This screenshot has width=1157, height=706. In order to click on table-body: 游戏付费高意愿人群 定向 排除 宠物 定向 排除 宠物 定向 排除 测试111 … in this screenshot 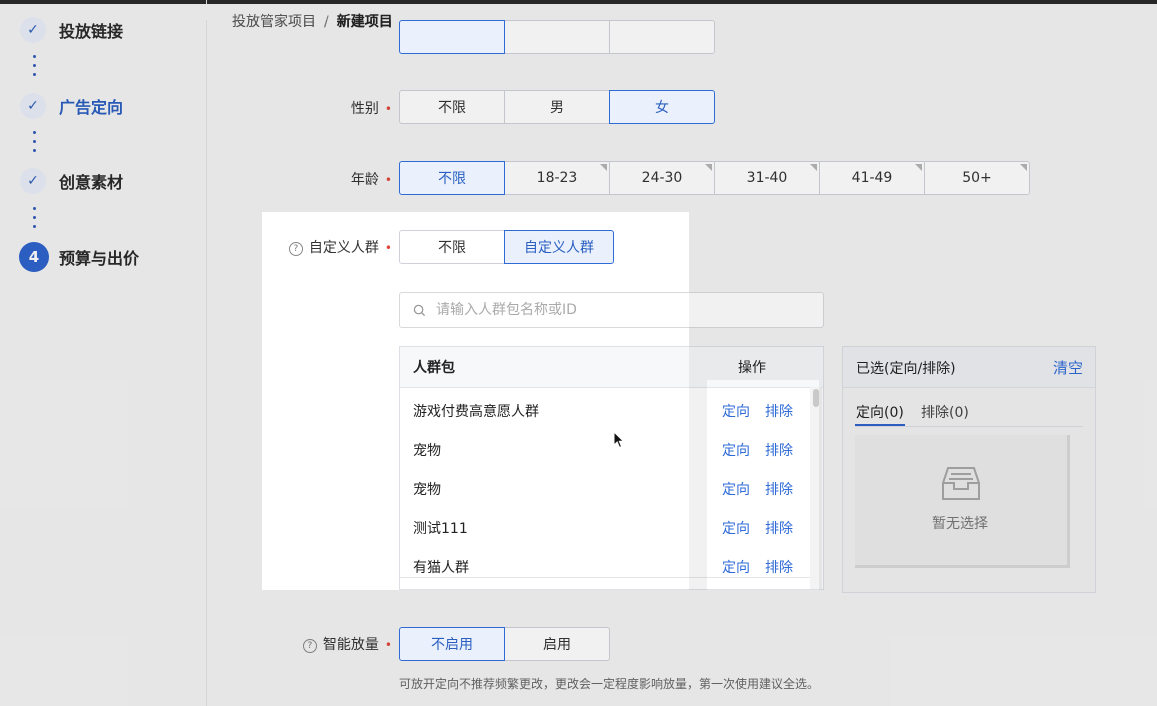, I will do `click(611, 488)`.